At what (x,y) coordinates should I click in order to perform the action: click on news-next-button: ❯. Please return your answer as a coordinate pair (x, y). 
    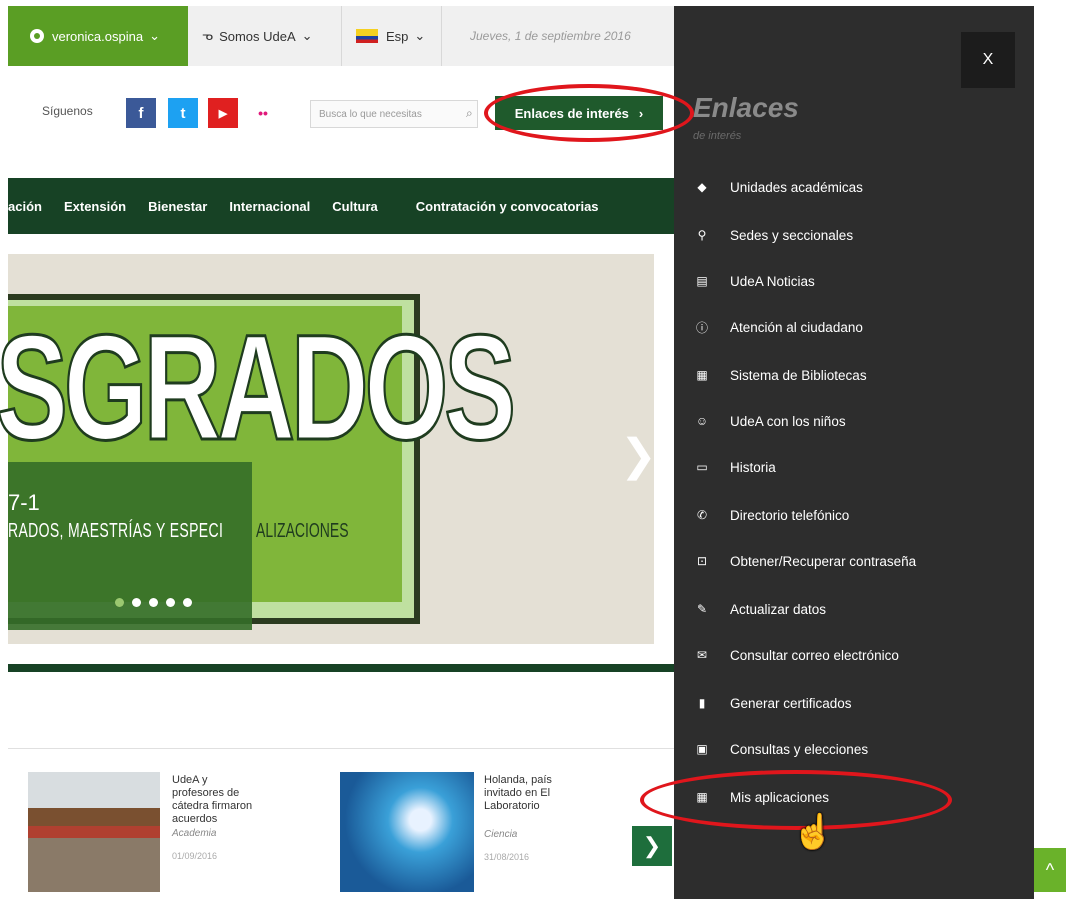
    Looking at the image, I should click on (652, 846).